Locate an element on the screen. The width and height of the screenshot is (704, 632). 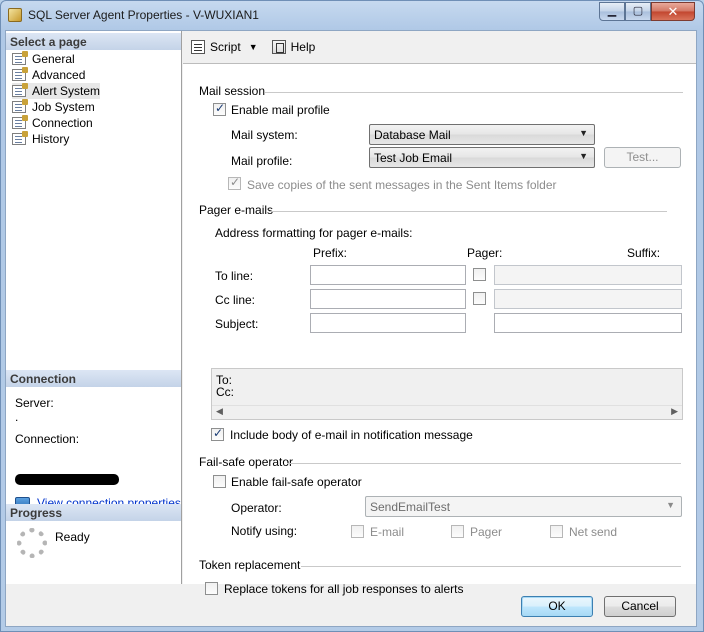
subject-label: Subject: is located at coordinates (237, 324).